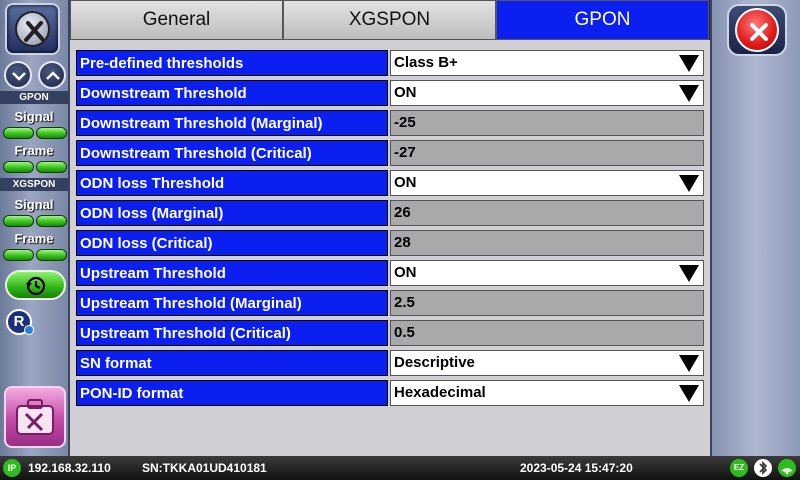 Image resolution: width=800 pixels, height=480 pixels. I want to click on setting-value: -27, so click(405, 152).